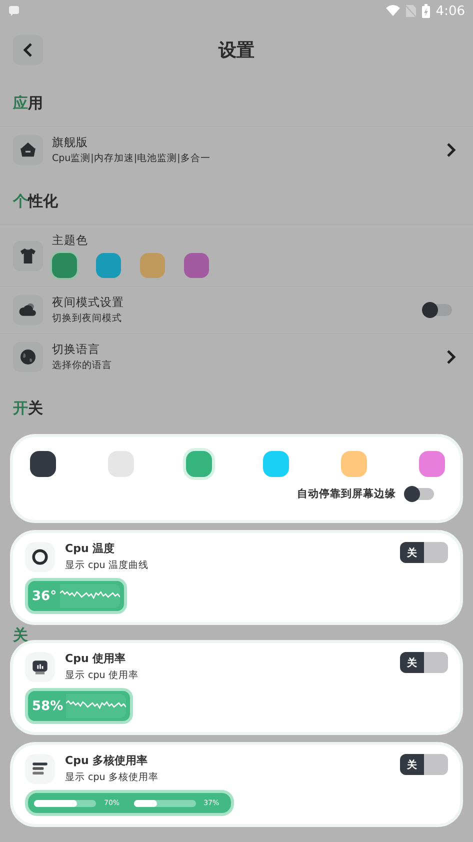 The height and width of the screenshot is (842, 473). Describe the element at coordinates (236, 356) in the screenshot. I see `settings-row: 切换语言 选择你的语言` at that location.